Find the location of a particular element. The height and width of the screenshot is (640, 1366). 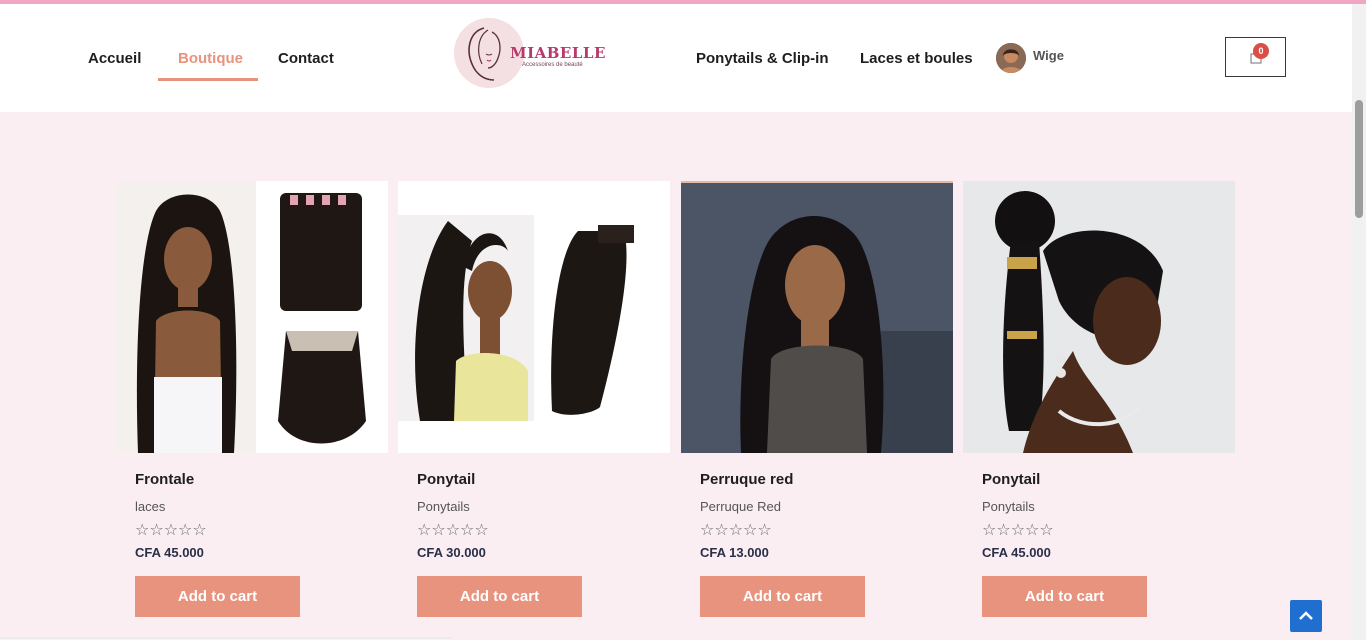

product-category: laces is located at coordinates (150, 506).